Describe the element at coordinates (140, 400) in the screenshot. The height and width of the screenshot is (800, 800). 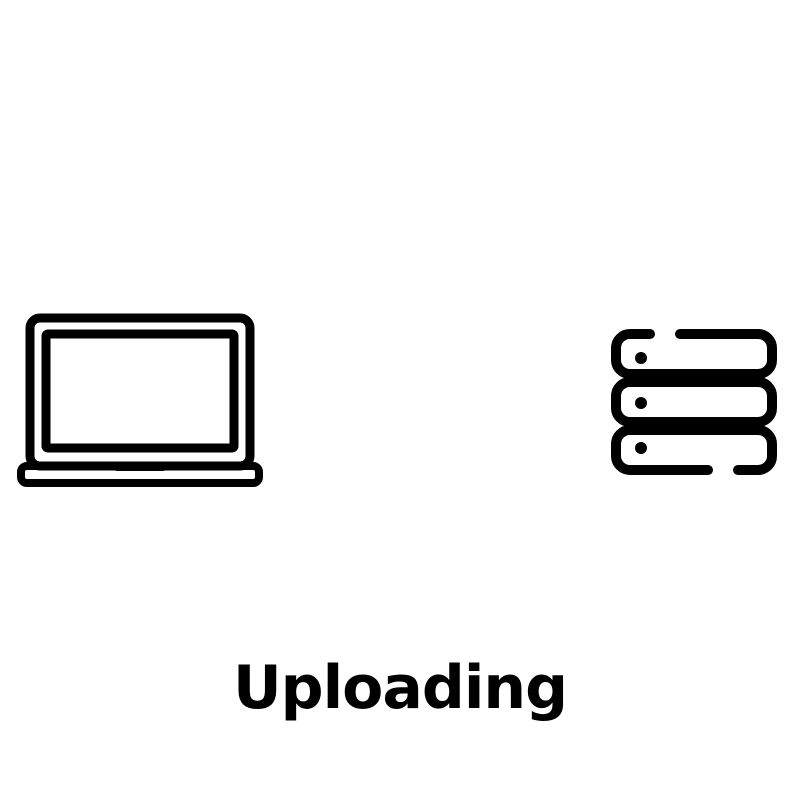
I see `laptop-icon` at that location.